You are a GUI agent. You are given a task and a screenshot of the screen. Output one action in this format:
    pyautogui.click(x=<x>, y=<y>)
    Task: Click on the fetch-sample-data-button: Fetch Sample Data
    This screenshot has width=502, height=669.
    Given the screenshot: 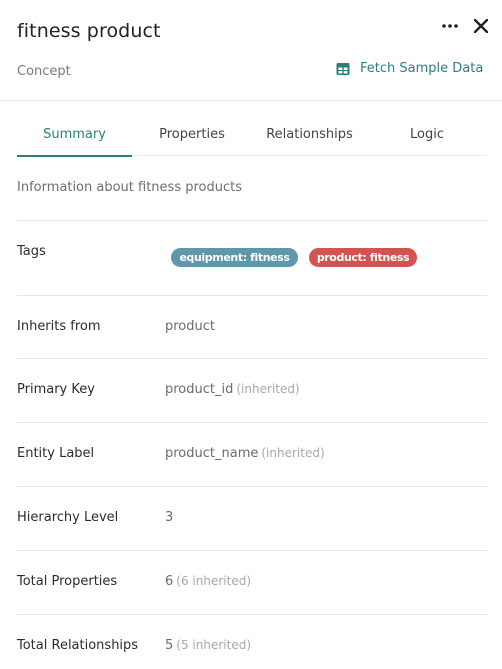 What is the action you would take?
    pyautogui.click(x=409, y=68)
    